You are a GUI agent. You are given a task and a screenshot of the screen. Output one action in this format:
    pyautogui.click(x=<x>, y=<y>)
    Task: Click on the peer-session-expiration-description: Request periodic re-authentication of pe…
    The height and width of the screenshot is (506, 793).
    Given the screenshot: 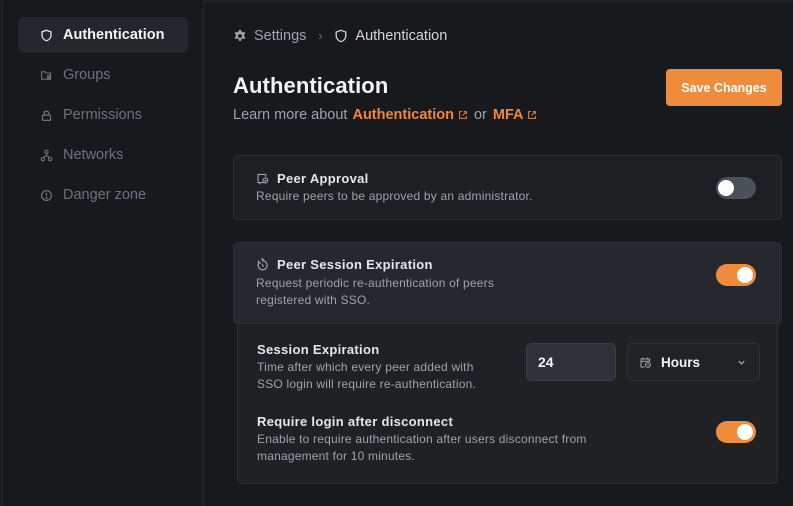 What is the action you would take?
    pyautogui.click(x=375, y=292)
    